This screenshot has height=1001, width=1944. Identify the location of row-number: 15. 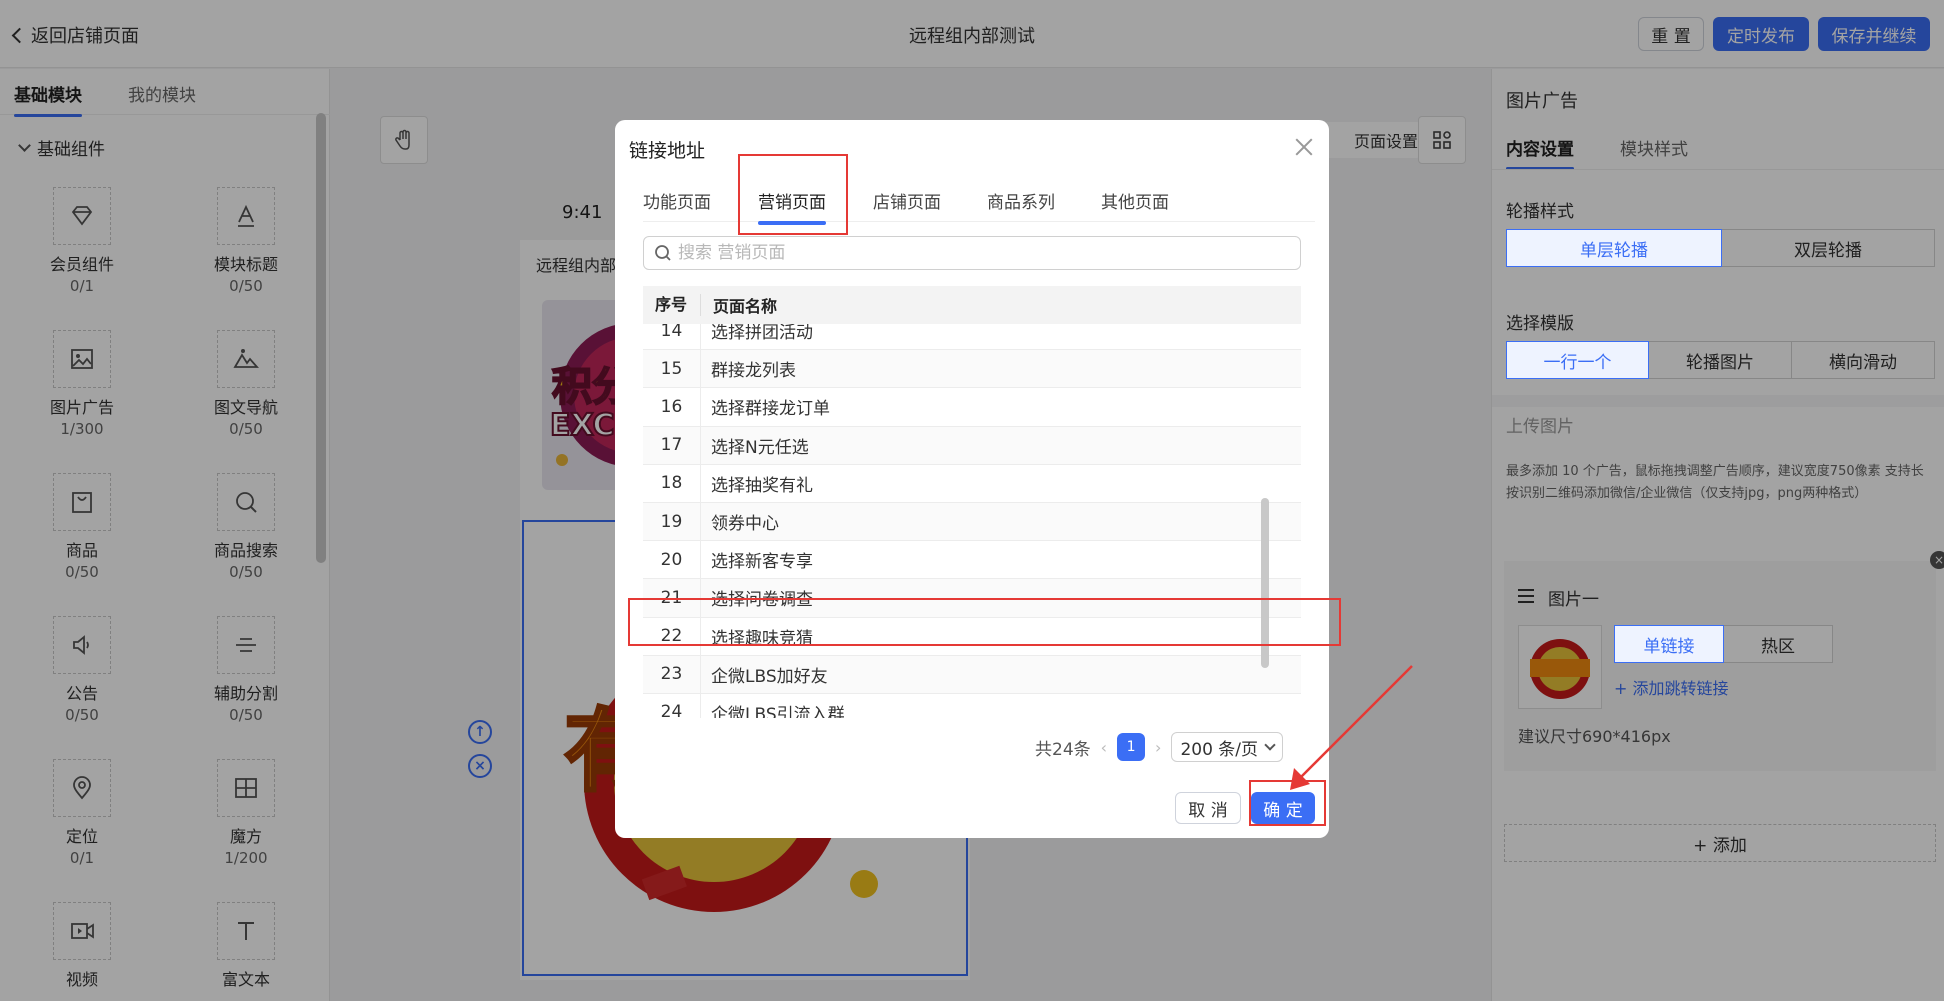
(672, 369).